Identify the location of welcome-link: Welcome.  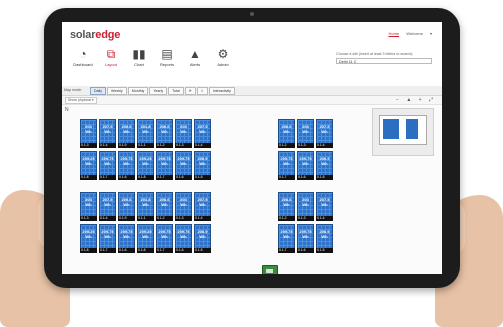
(414, 33).